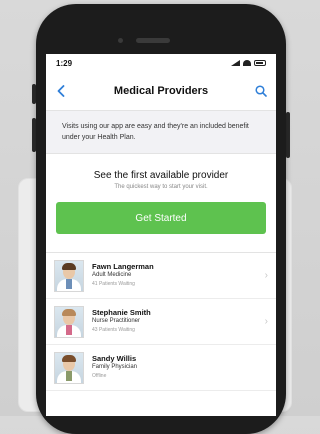 The width and height of the screenshot is (320, 434). I want to click on get-started-button: Get Started, so click(161, 218).